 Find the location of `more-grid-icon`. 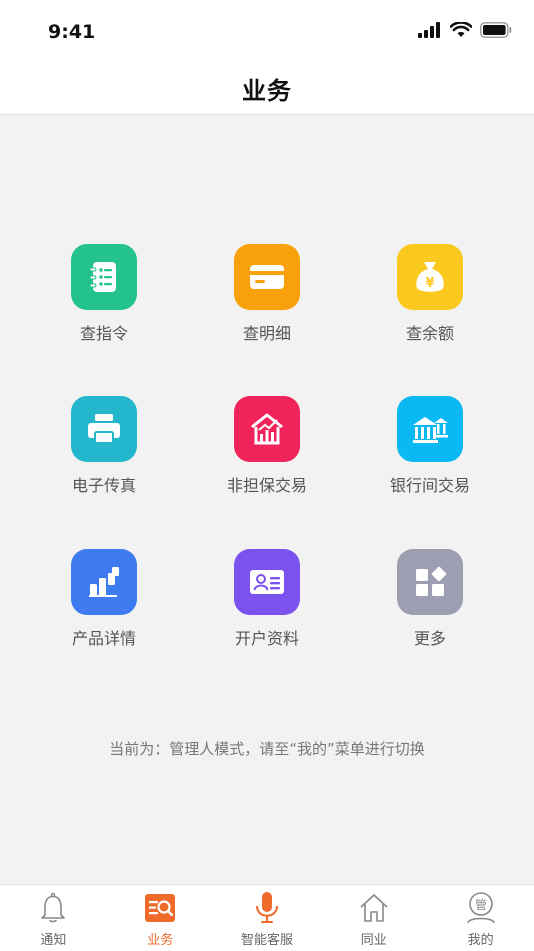

more-grid-icon is located at coordinates (431, 581).